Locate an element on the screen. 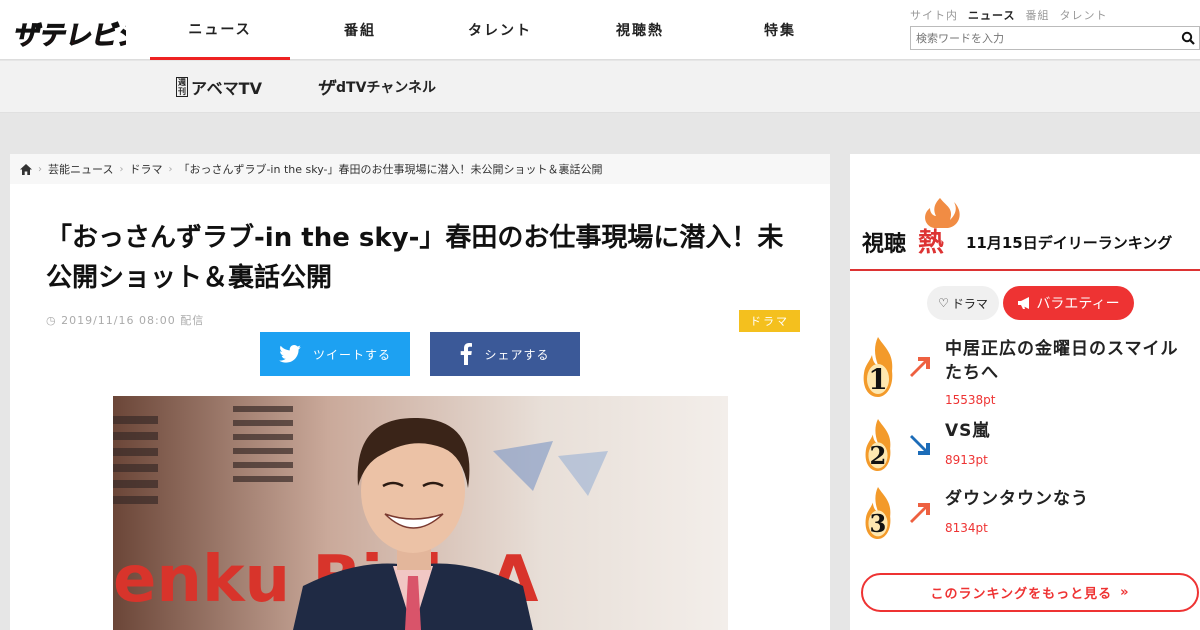 This screenshot has height=630, width=1200. flame-rank-icon: 3 is located at coordinates (878, 513).